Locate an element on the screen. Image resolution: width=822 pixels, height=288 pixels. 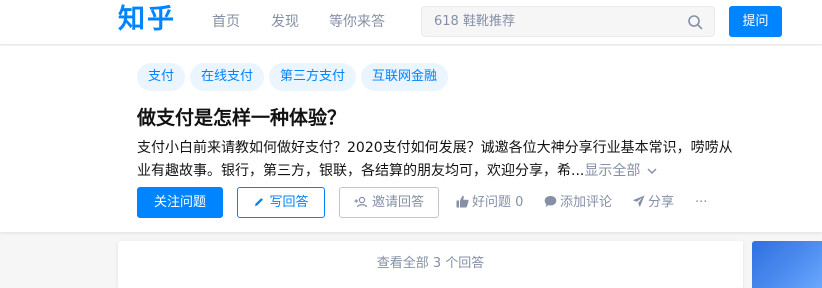
share-label: 分享 is located at coordinates (661, 202).